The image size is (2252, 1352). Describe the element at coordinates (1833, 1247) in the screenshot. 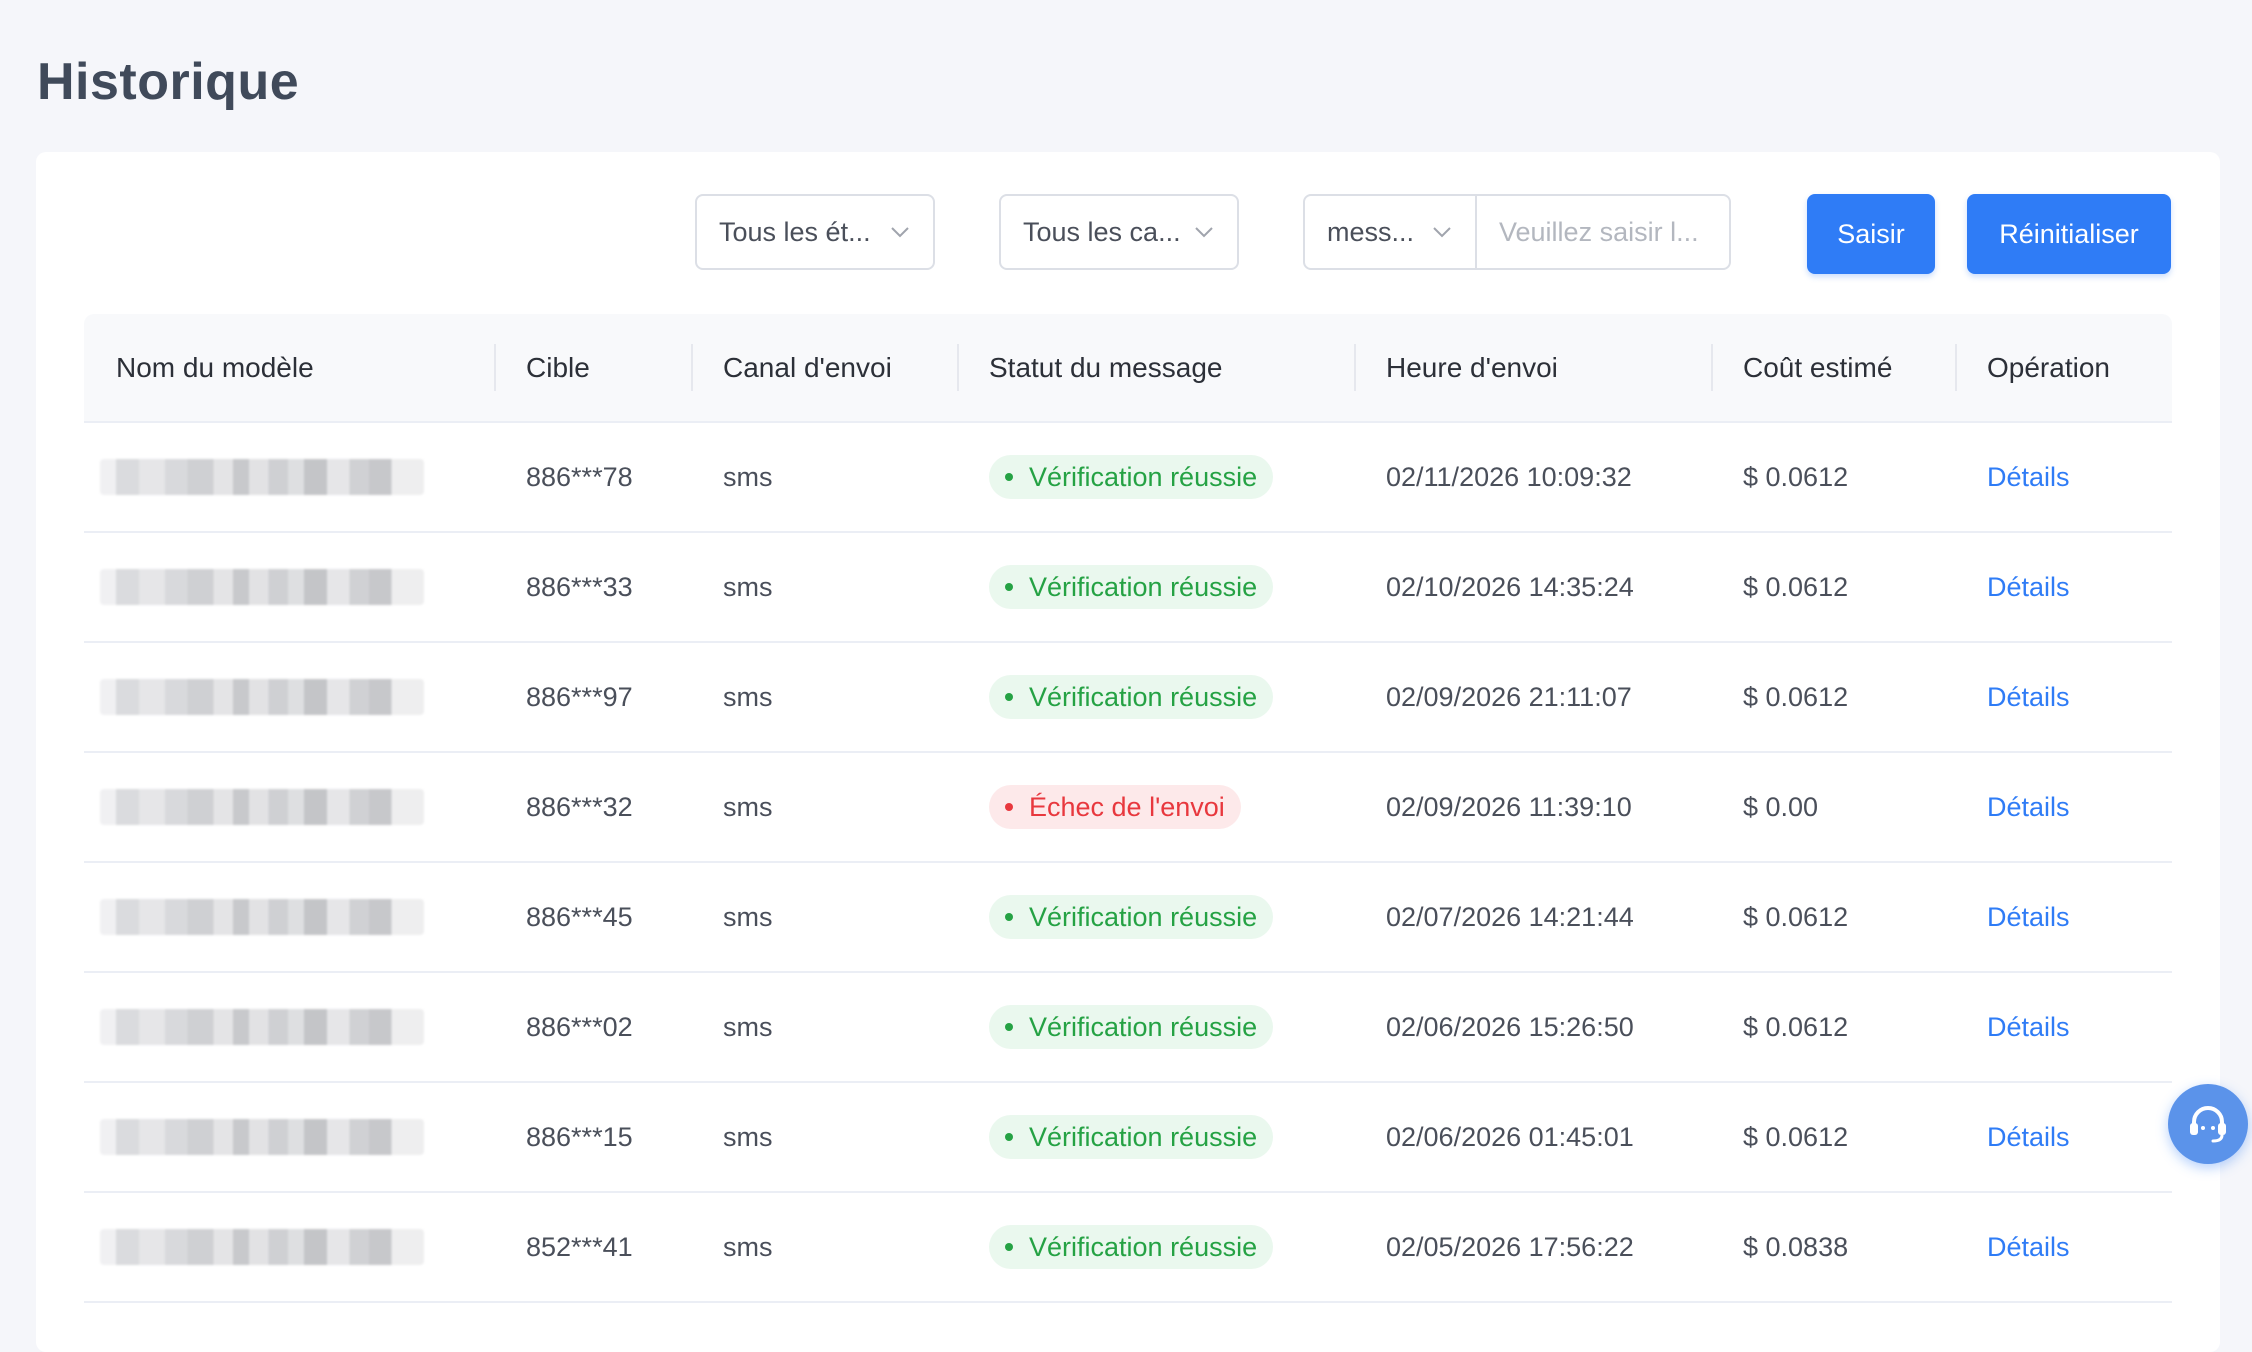

I see `cell-cost: $ 0.0838` at that location.